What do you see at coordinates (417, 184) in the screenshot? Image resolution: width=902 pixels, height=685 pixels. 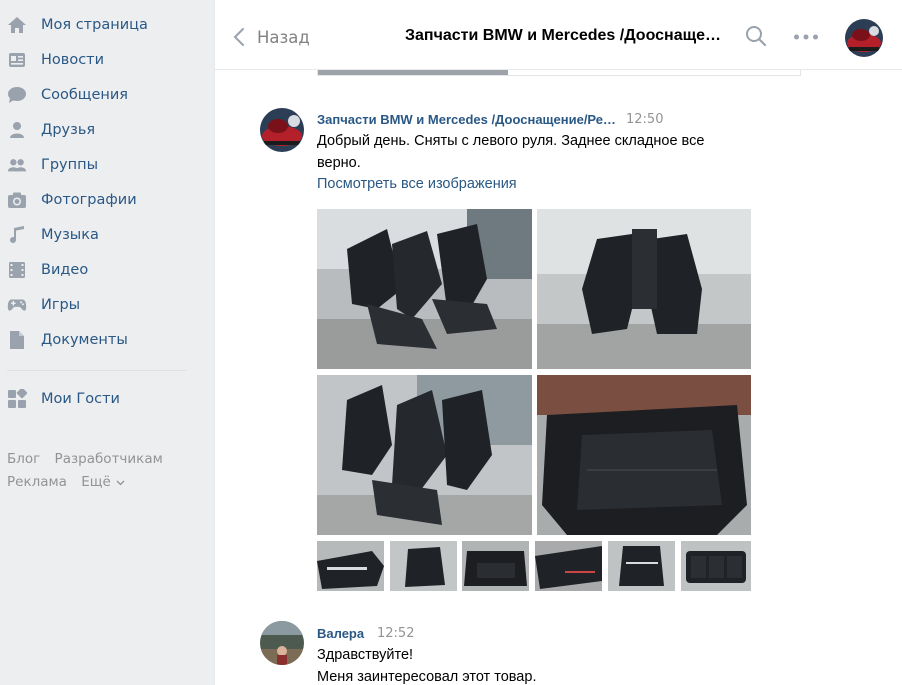 I see `view-all-images-link: Посмотреть все изображения` at bounding box center [417, 184].